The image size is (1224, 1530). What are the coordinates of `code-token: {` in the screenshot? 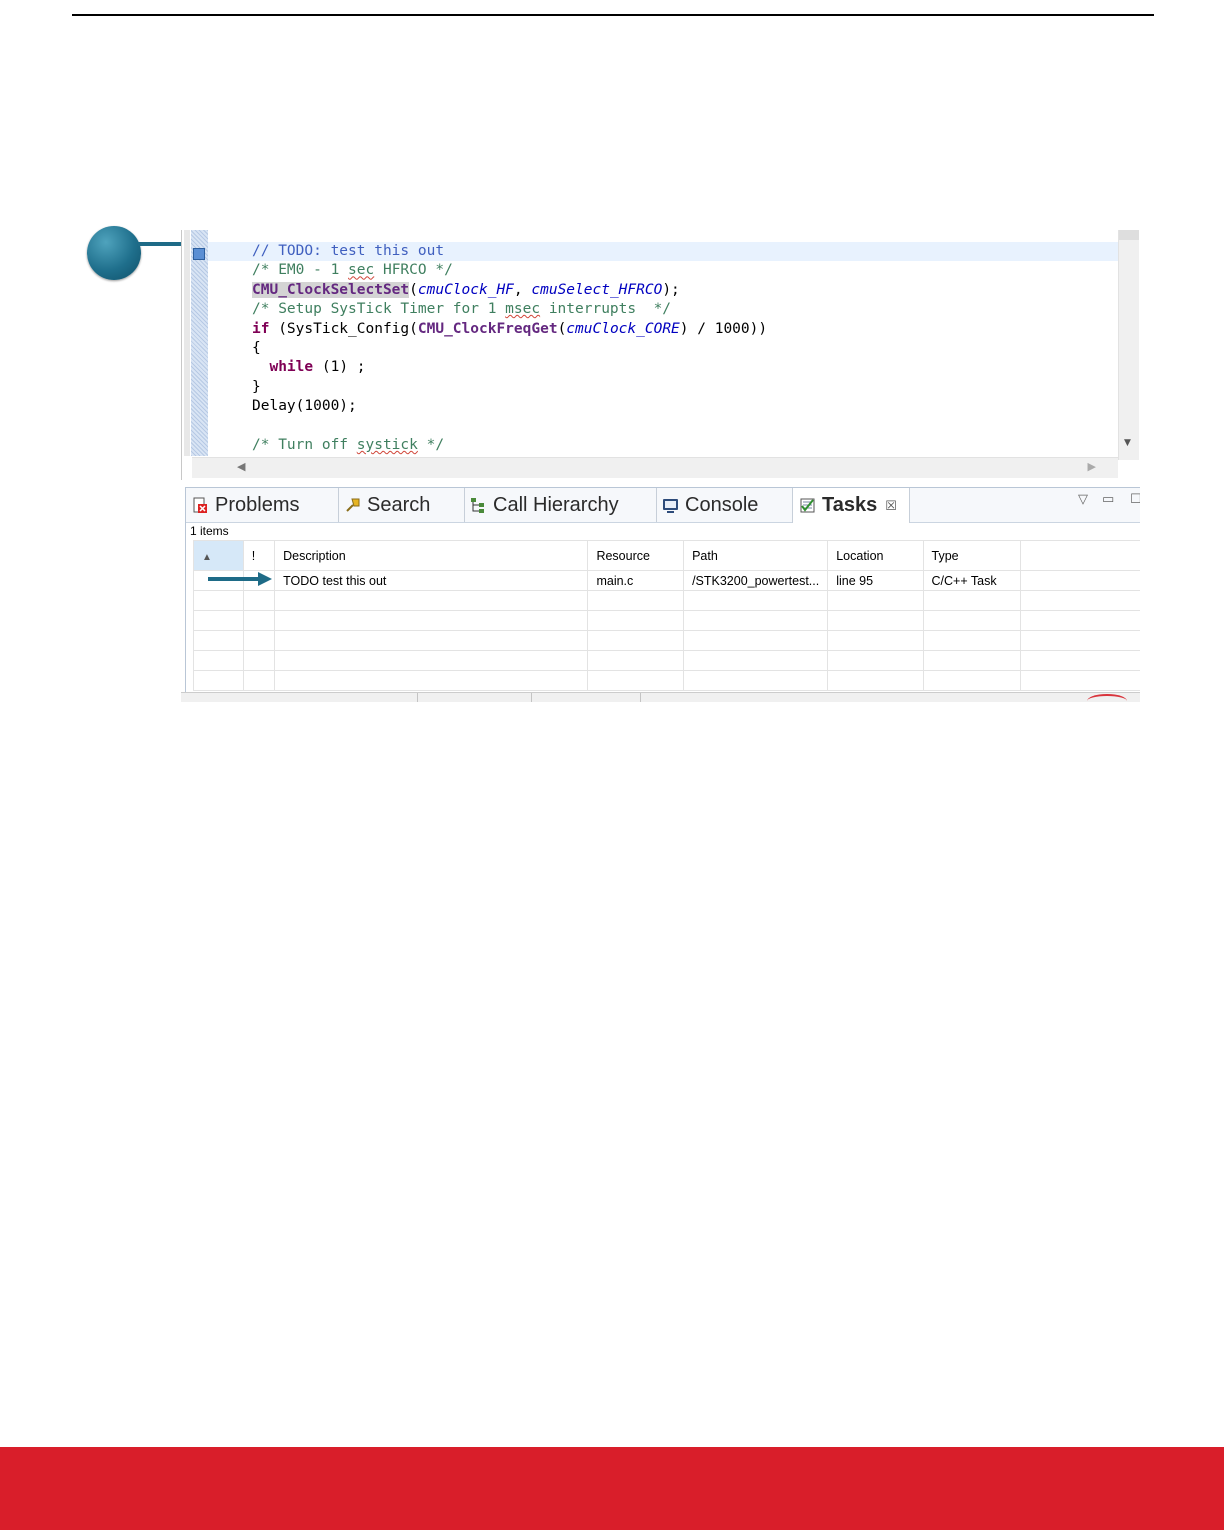 It's located at (256, 347).